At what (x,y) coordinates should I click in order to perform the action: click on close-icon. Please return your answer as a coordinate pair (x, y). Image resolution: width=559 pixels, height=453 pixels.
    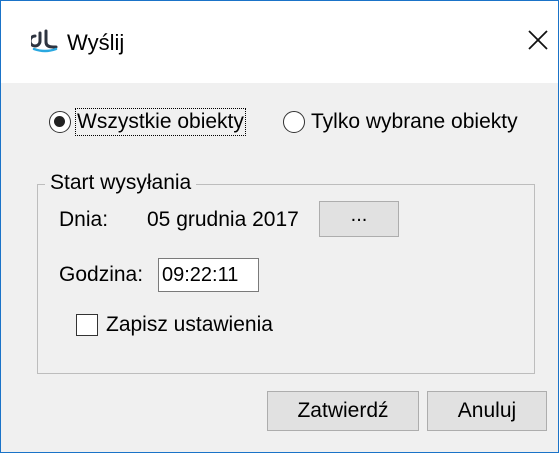
    Looking at the image, I should click on (538, 40).